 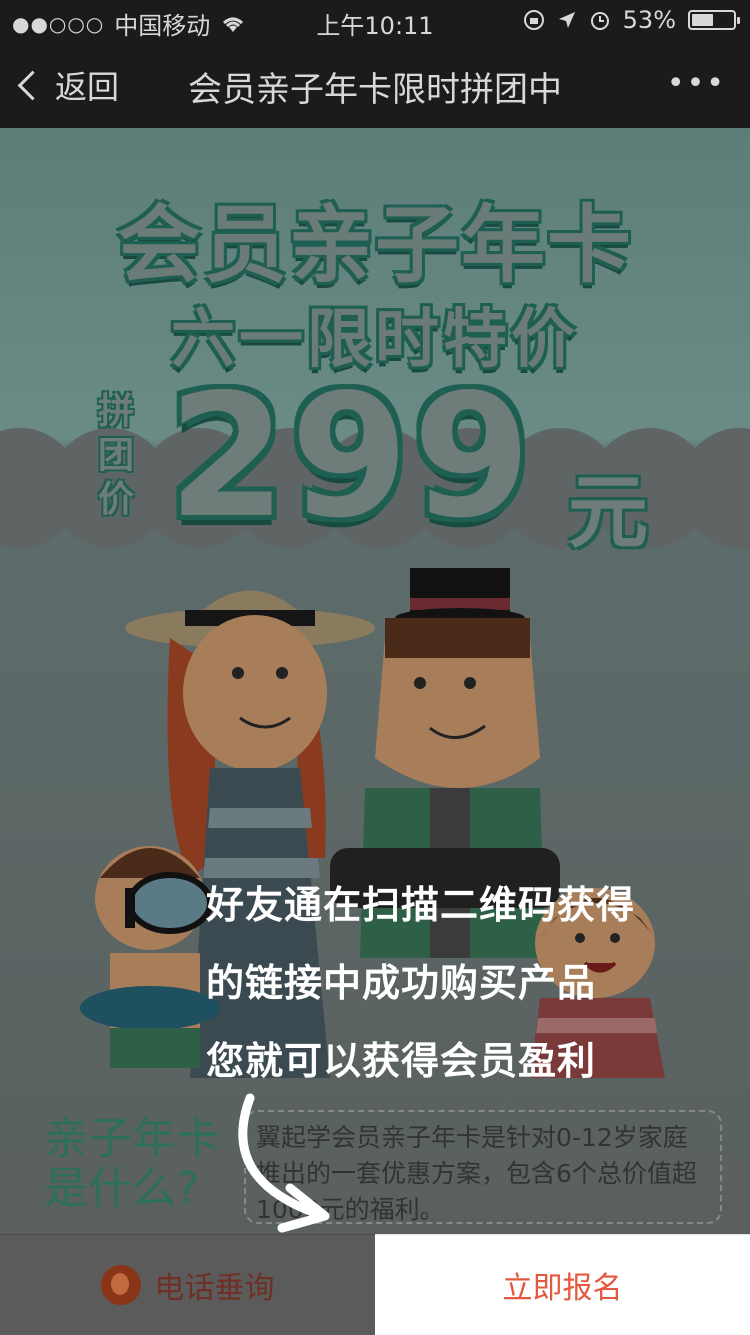 What do you see at coordinates (702, 20) in the screenshot?
I see `battery-fill` at bounding box center [702, 20].